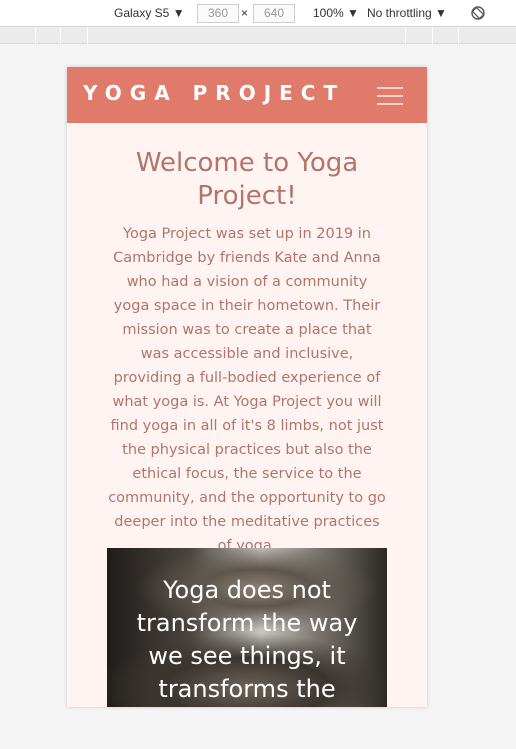 This screenshot has width=516, height=749. What do you see at coordinates (274, 13) in the screenshot?
I see `viewport-height-input: 640` at bounding box center [274, 13].